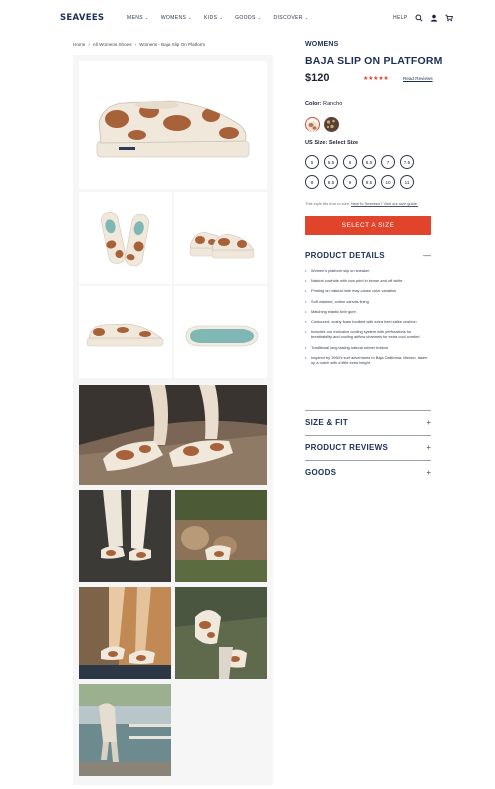 The height and width of the screenshot is (789, 495). What do you see at coordinates (369, 162) in the screenshot?
I see `size-option: 6.5` at bounding box center [369, 162].